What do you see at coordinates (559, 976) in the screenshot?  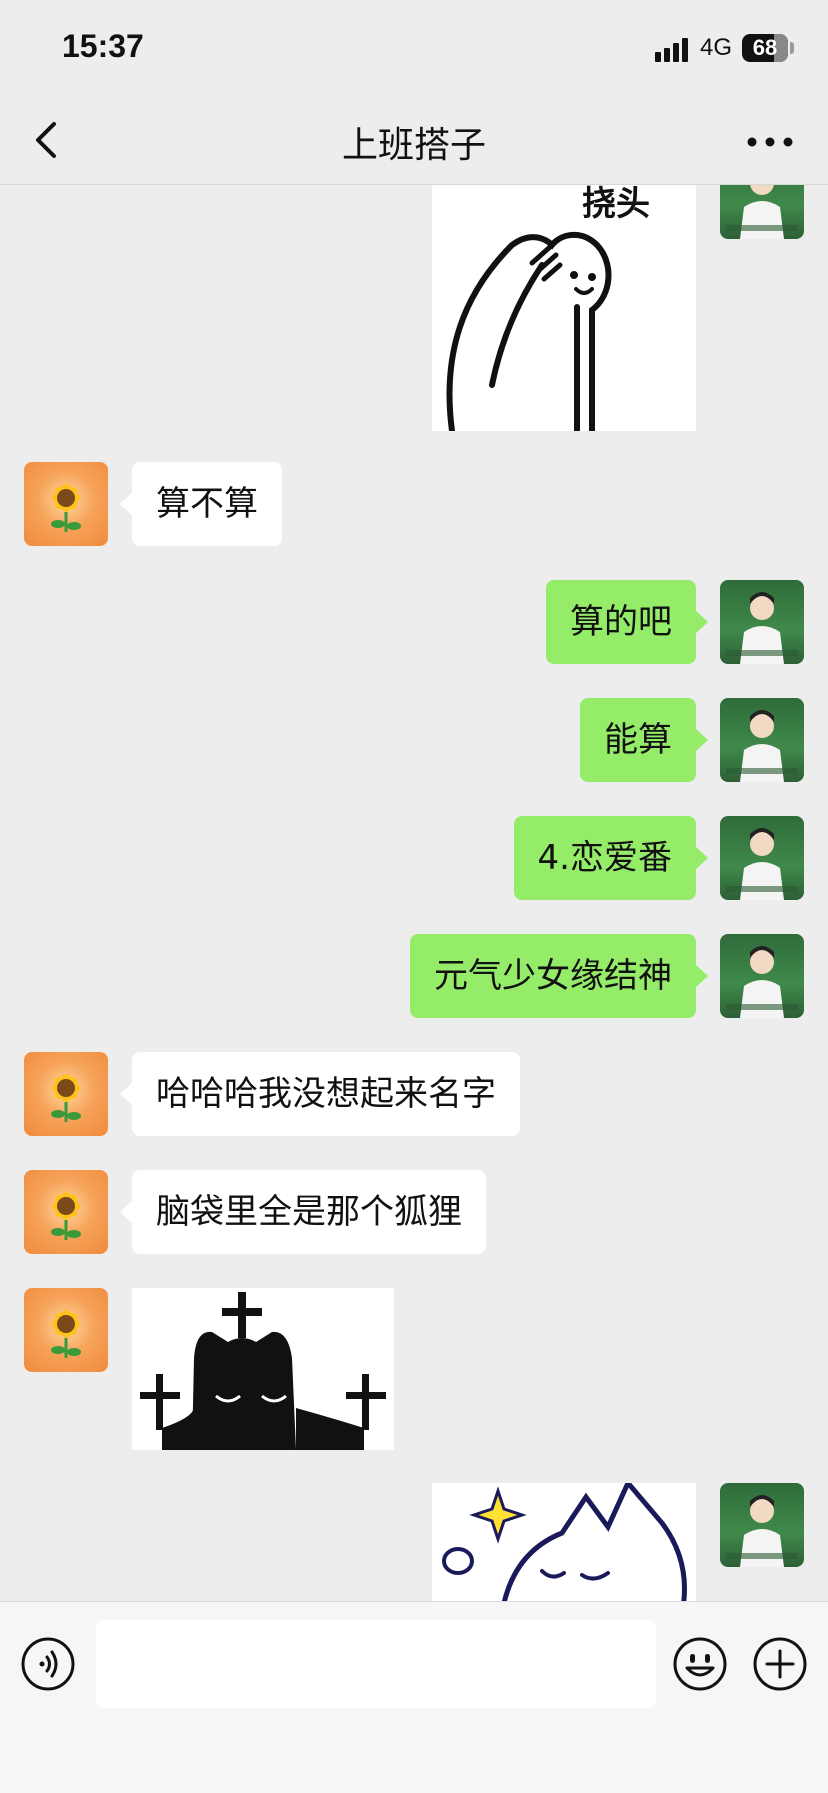 I see `message-bubble-sent: 元气少女缘结神` at bounding box center [559, 976].